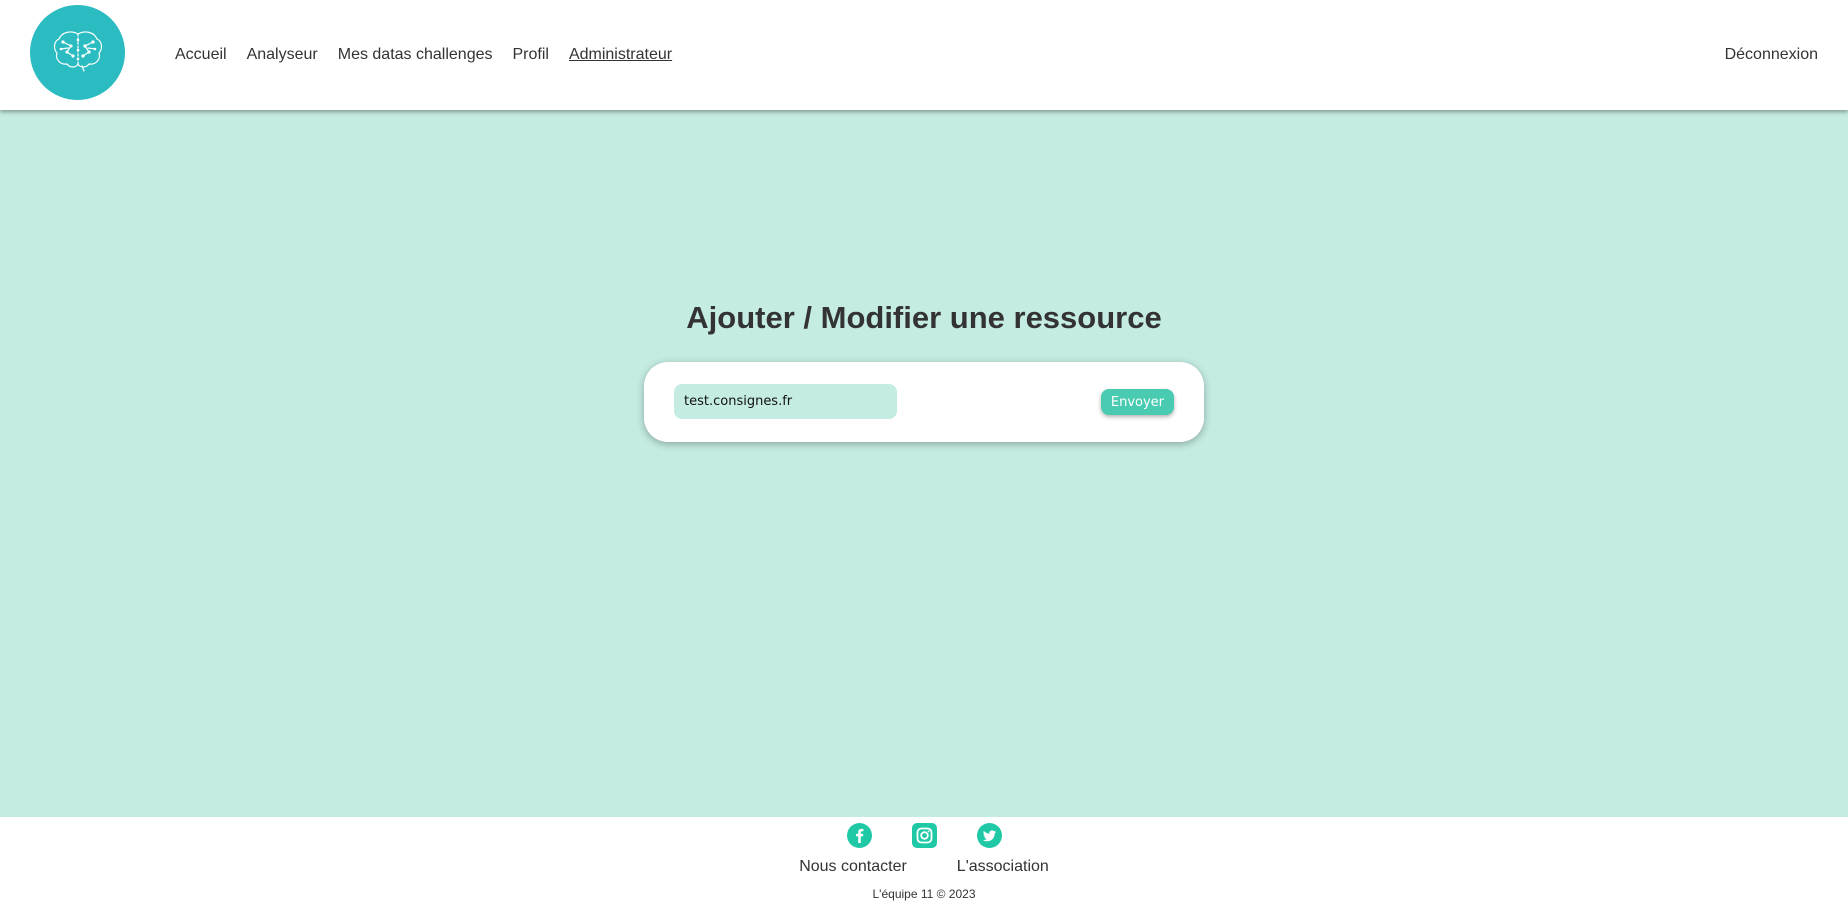  I want to click on page-title: Ajouter / Modifier une ressource, so click(924, 317).